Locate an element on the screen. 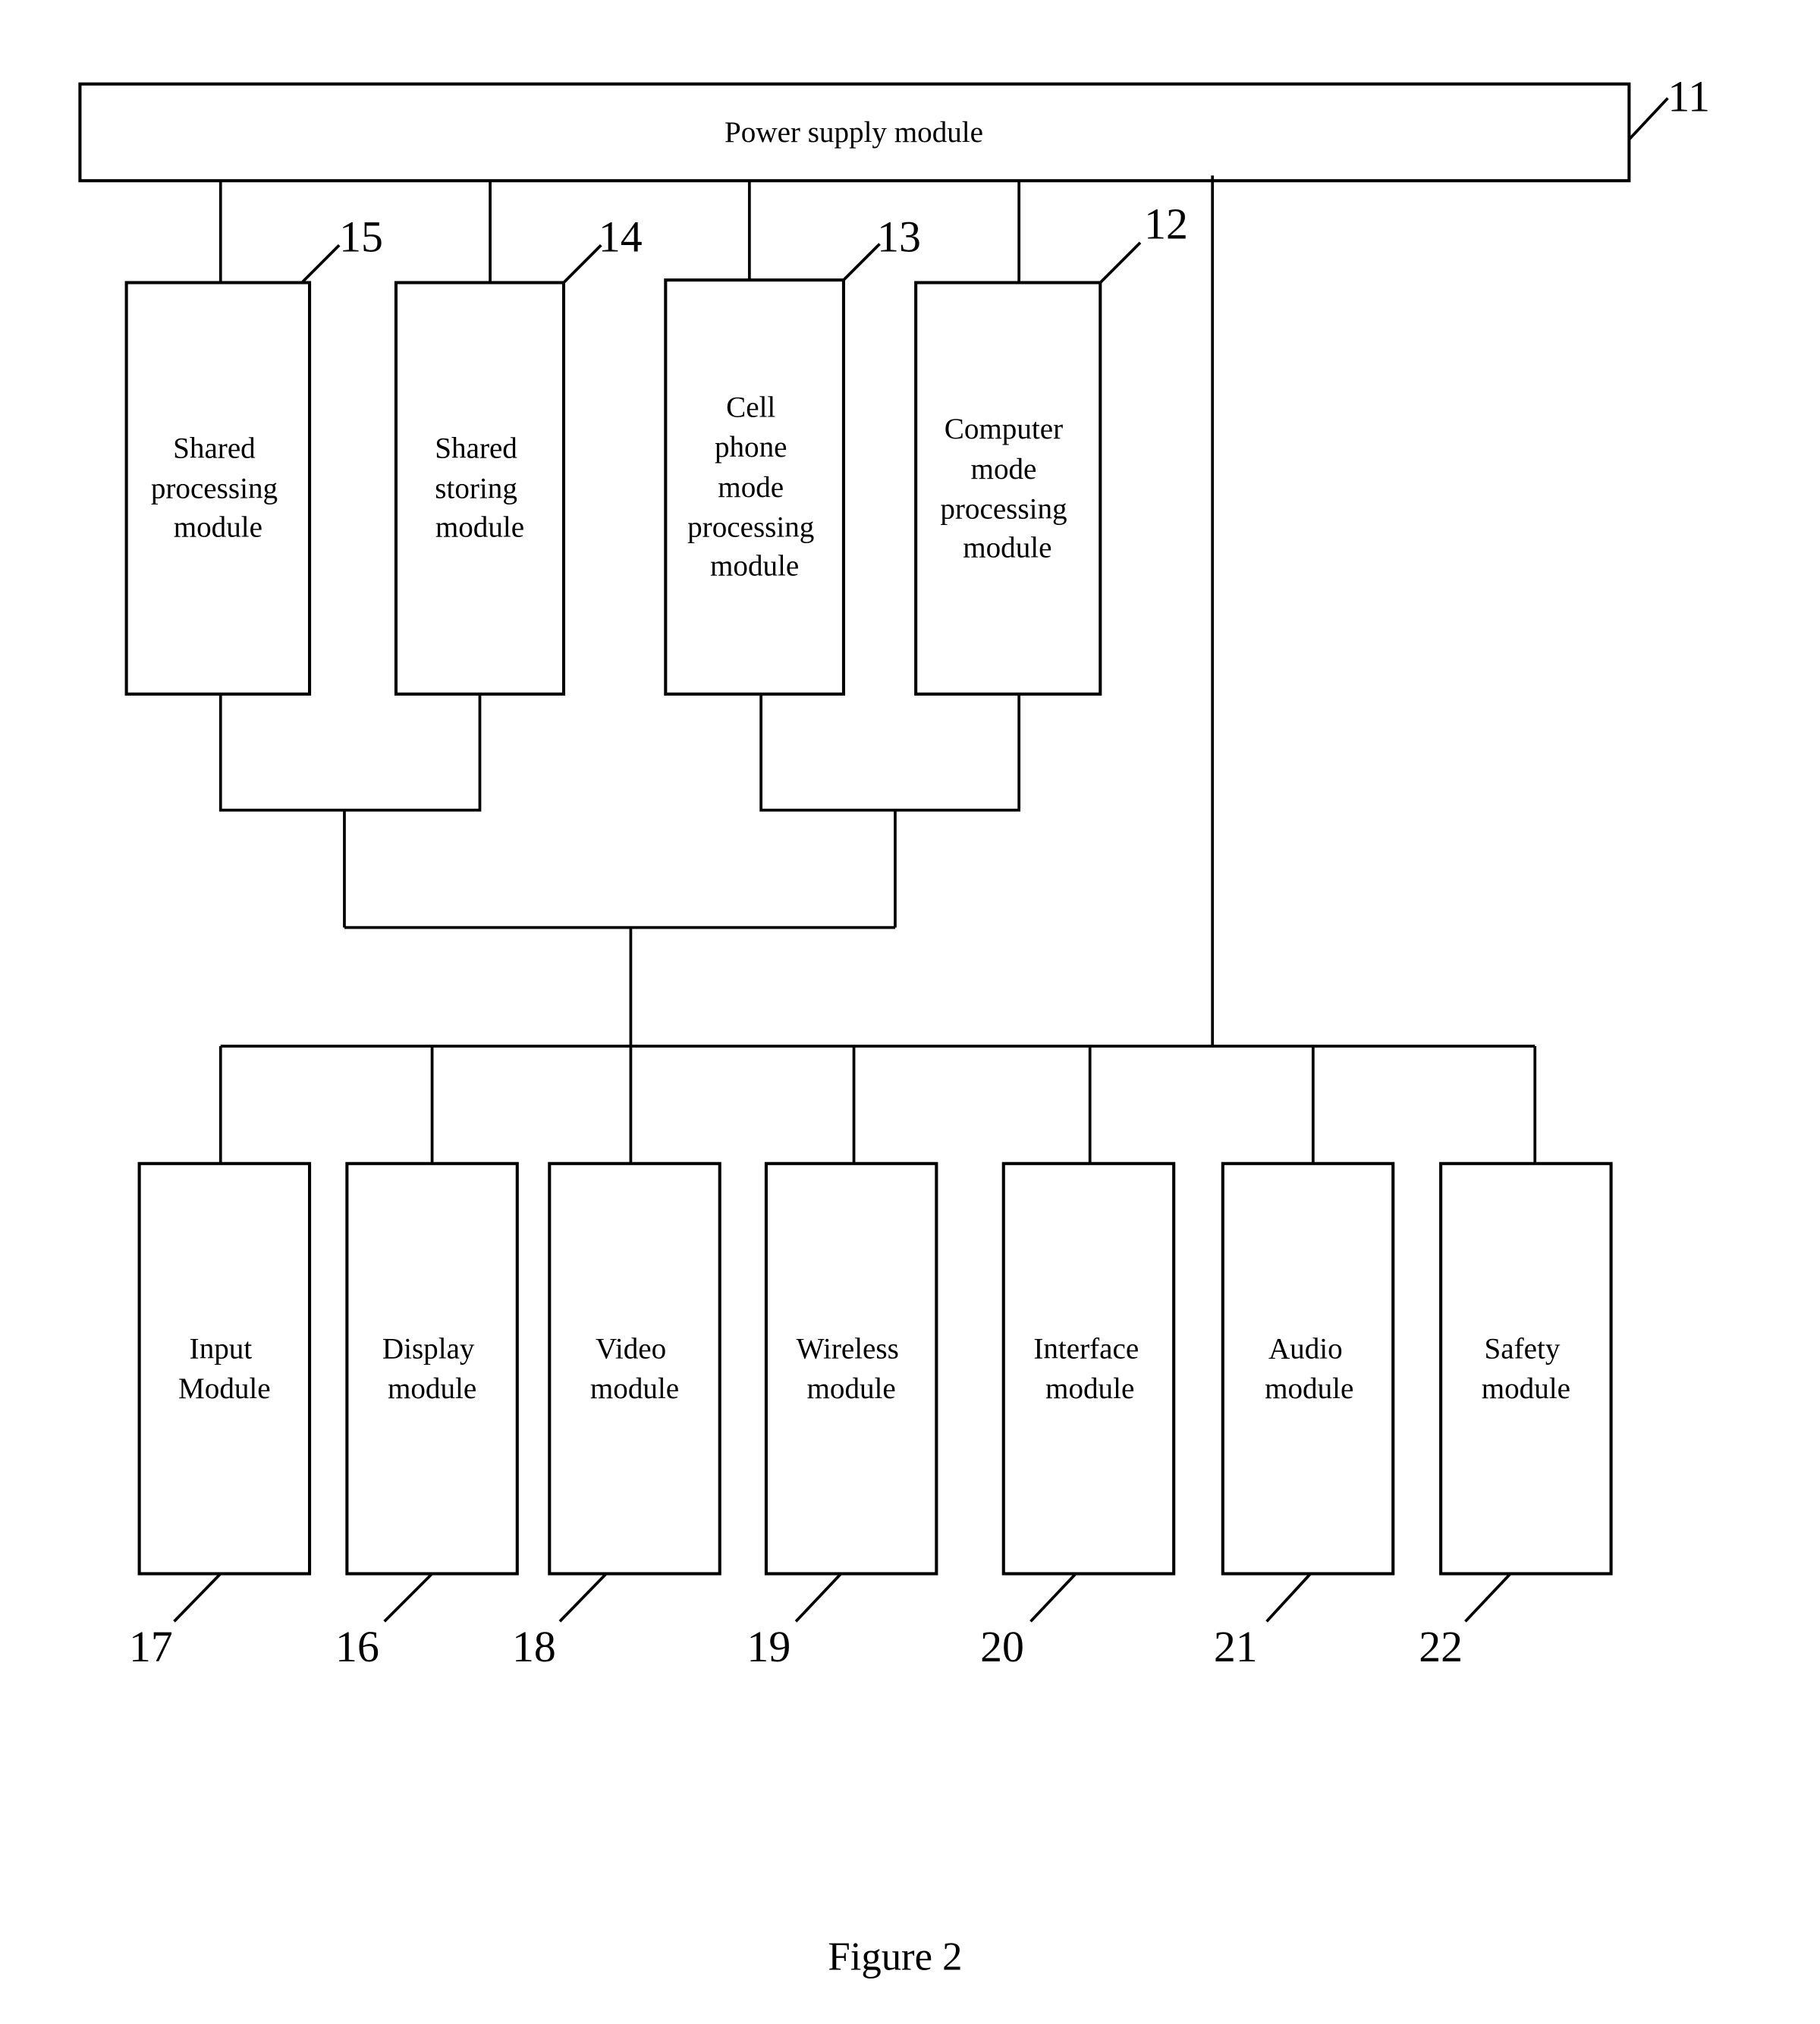 Image resolution: width=1820 pixels, height=2024 pixels. lower-module-wireless: Wireless module 19 is located at coordinates (842, 1416).